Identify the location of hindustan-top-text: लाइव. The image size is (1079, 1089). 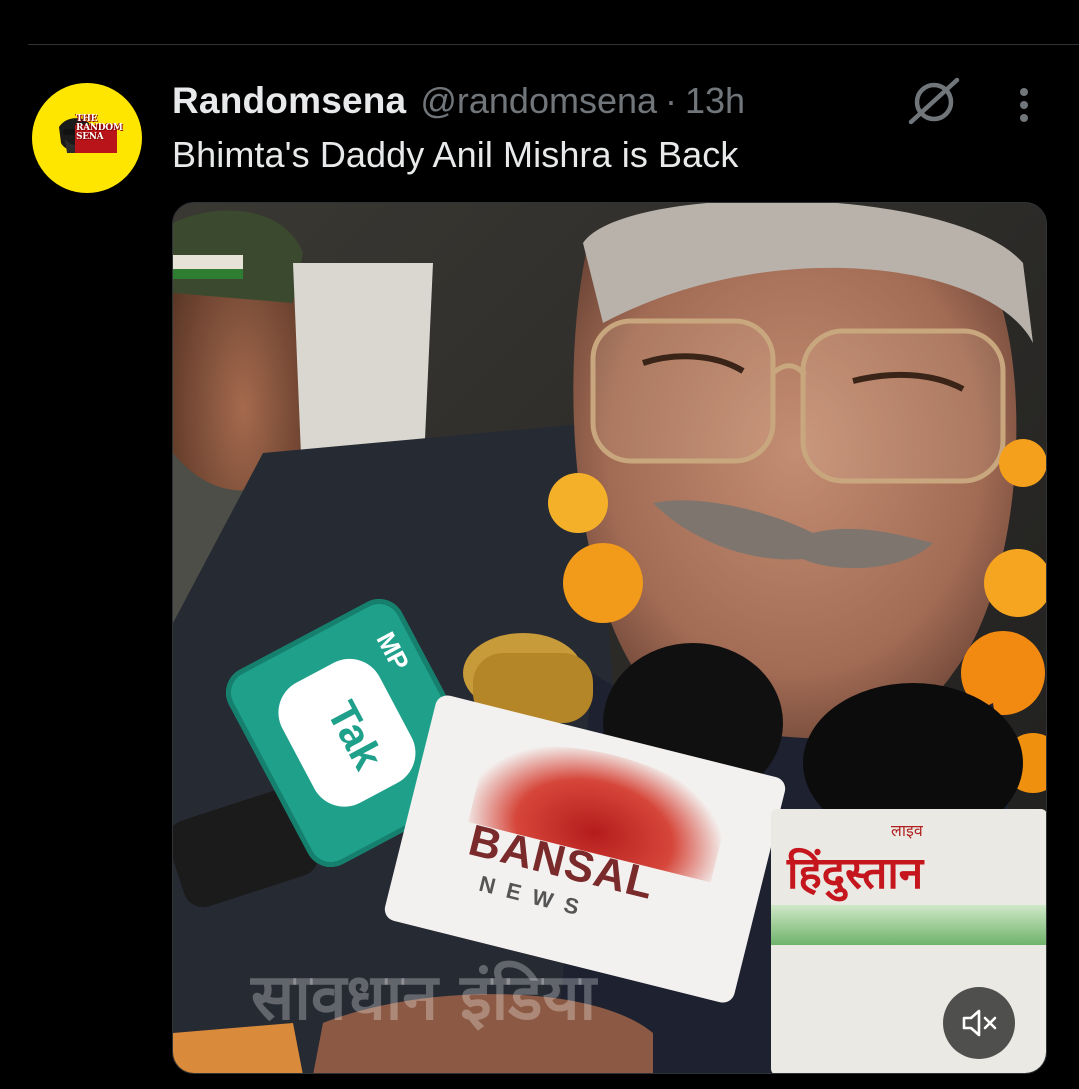
(907, 830).